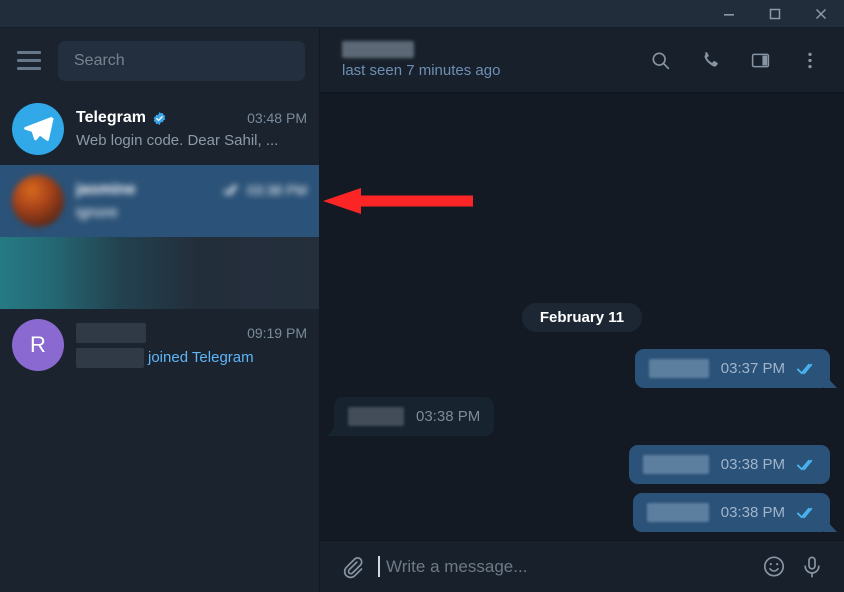 The image size is (844, 592). I want to click on chat-name: jasmine, so click(106, 189).